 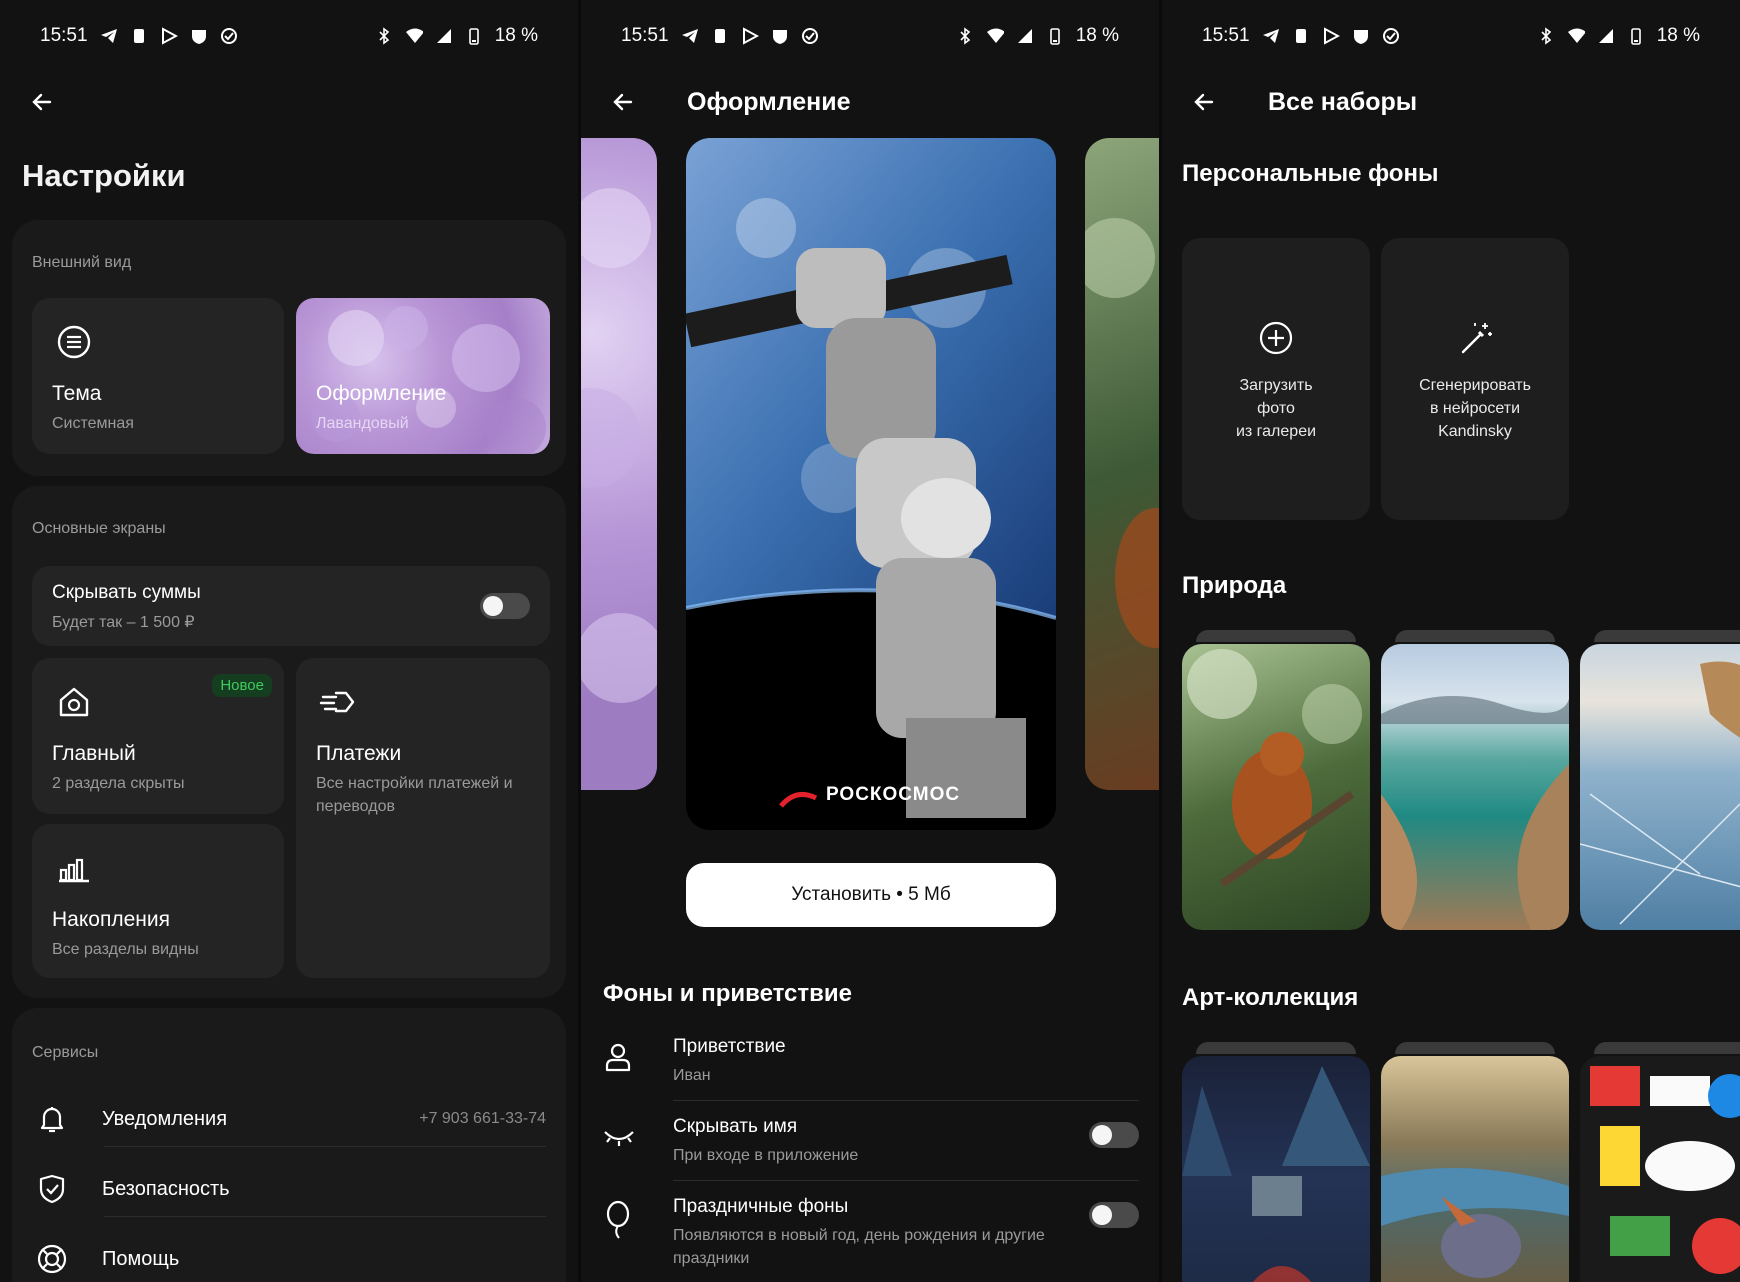 I want to click on hide-sums-toggle, so click(x=505, y=606).